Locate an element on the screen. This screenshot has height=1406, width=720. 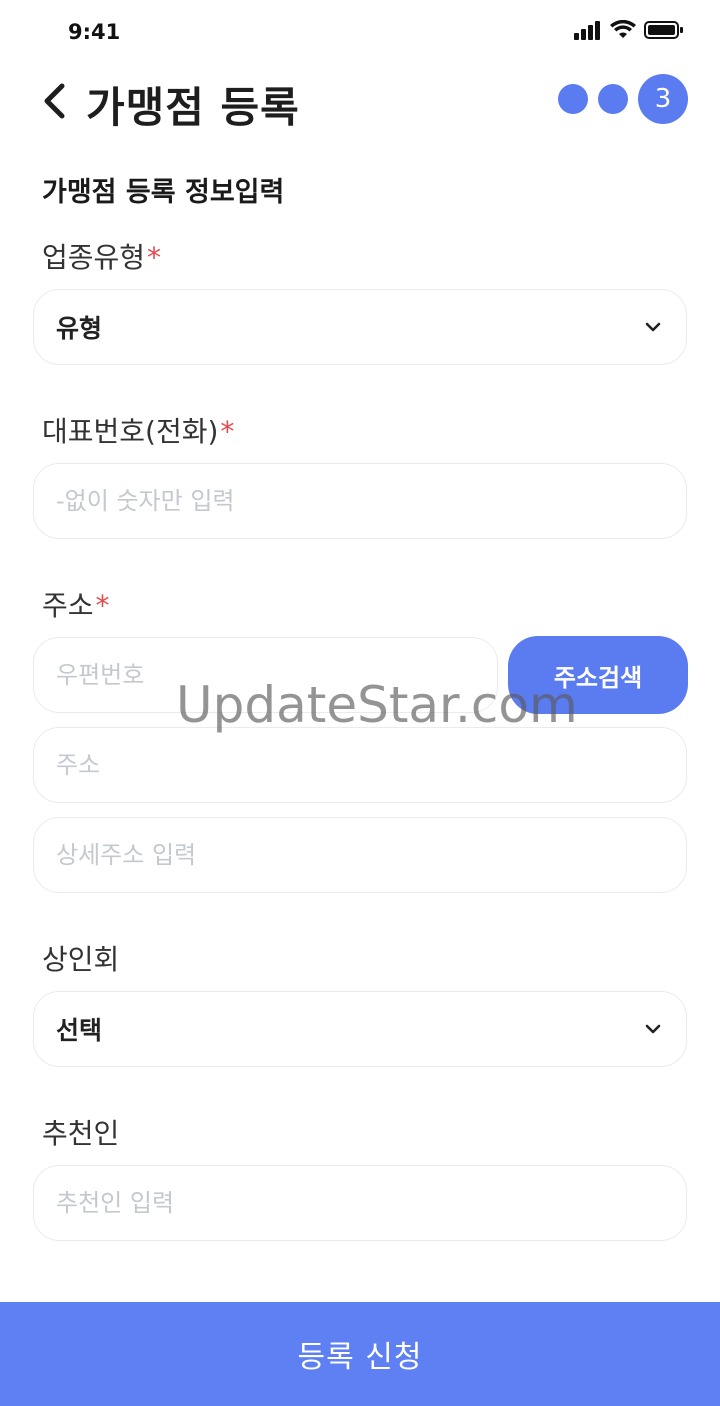
business-type-label: 업종유형* is located at coordinates (101, 256).